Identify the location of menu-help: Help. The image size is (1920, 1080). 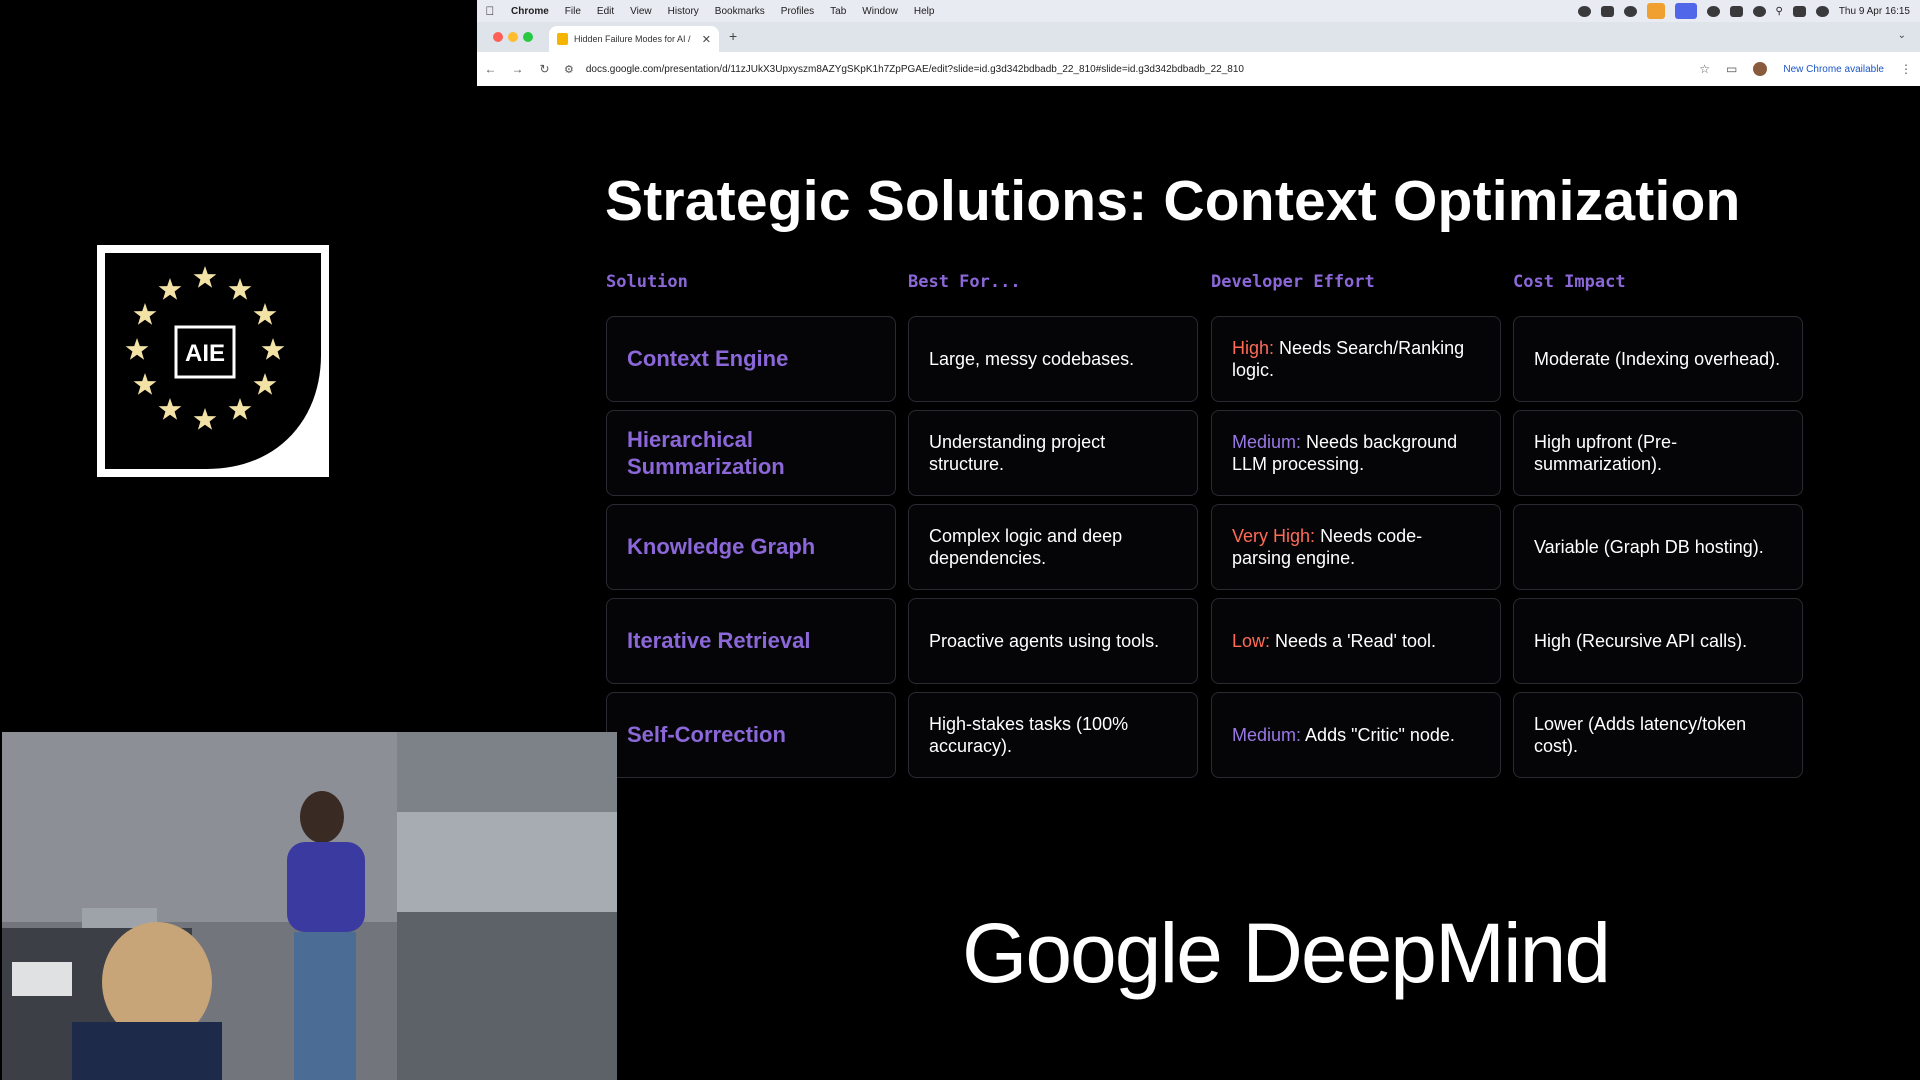
(924, 11).